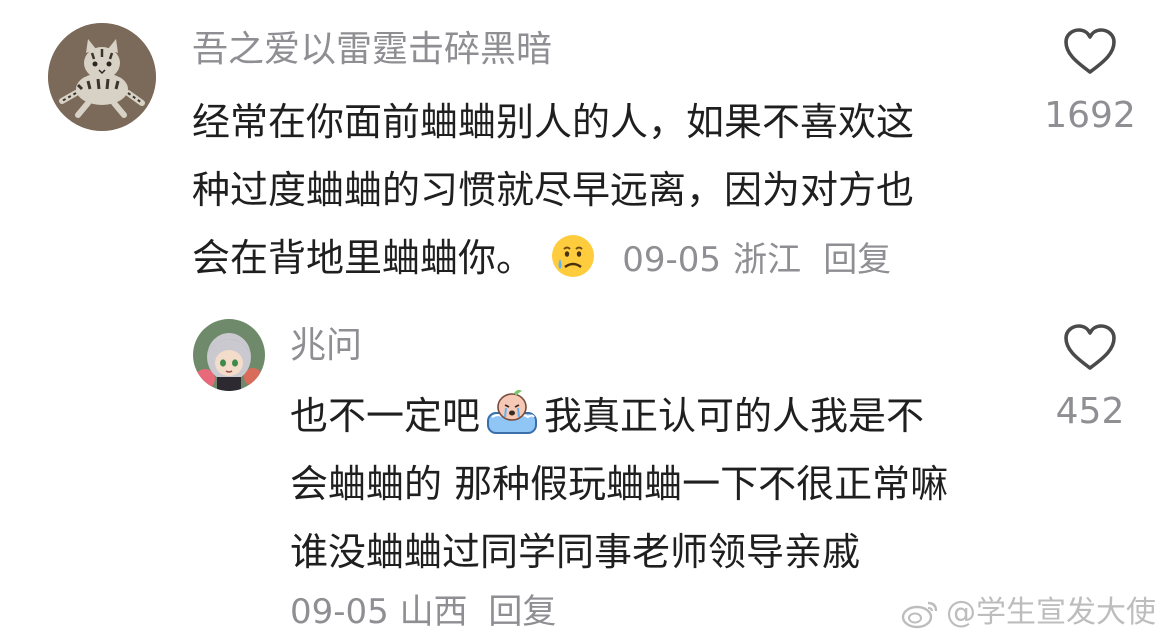 The image size is (1170, 641). What do you see at coordinates (553, 122) in the screenshot?
I see `comment-line: 经常在你面前蛐蛐别人的人，如果不喜欢这` at bounding box center [553, 122].